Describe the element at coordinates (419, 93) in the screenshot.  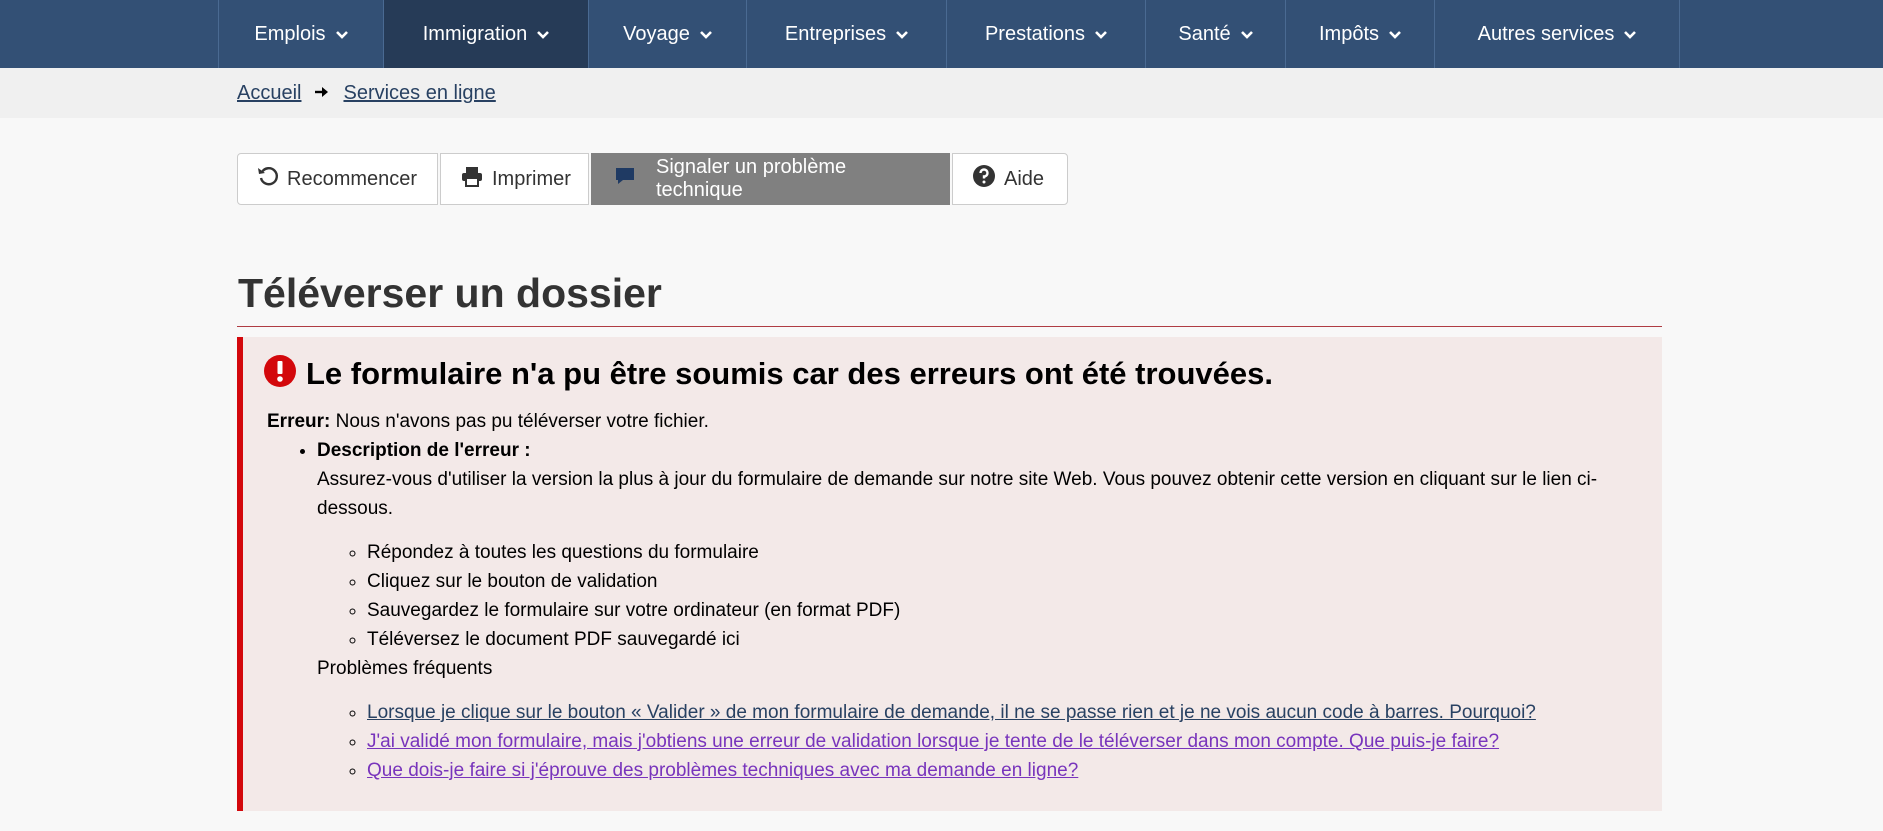
I see `breadcrumb-services-link: Services en ligne` at that location.